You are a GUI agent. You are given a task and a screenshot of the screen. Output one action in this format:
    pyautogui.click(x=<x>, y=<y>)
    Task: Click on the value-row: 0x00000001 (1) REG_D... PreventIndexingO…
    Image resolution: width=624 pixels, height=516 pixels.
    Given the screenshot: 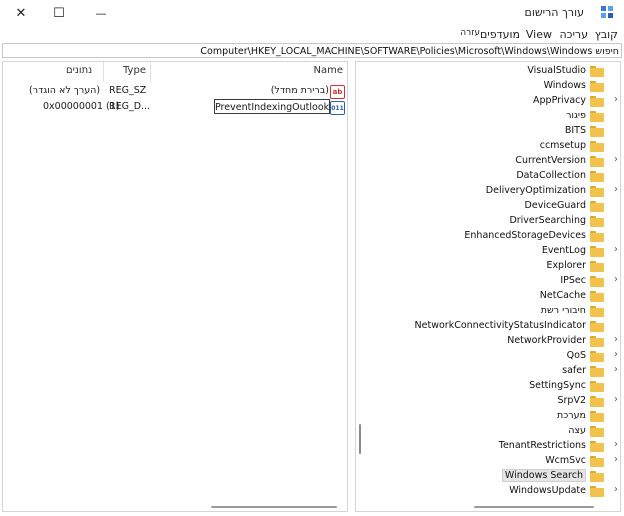 What is the action you would take?
    pyautogui.click(x=175, y=107)
    